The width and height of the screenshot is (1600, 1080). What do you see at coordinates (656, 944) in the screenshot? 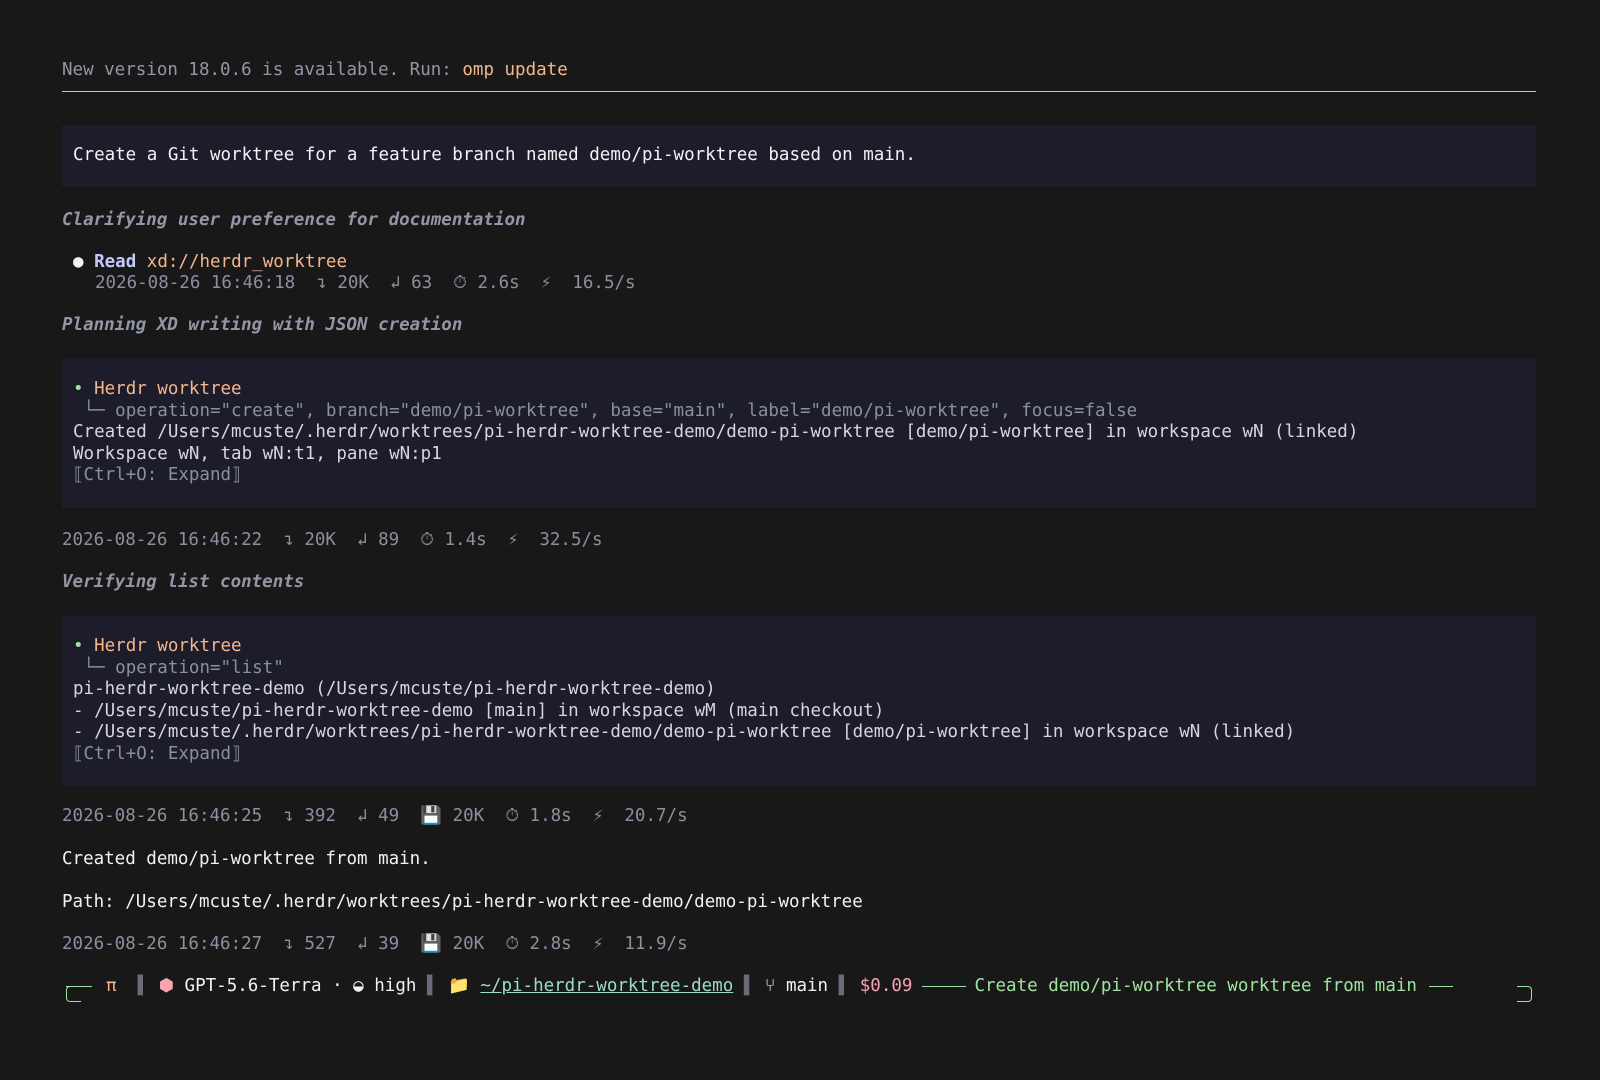
I see `stat-rate: 11.9/s` at bounding box center [656, 944].